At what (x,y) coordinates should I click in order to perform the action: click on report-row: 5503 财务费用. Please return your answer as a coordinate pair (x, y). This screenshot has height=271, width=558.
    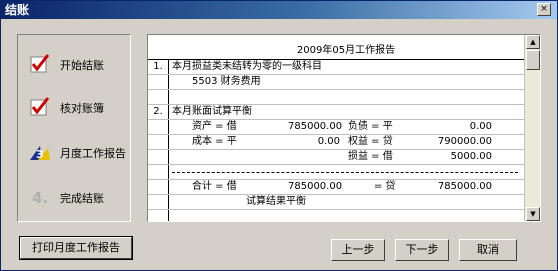
    Looking at the image, I should click on (336, 82).